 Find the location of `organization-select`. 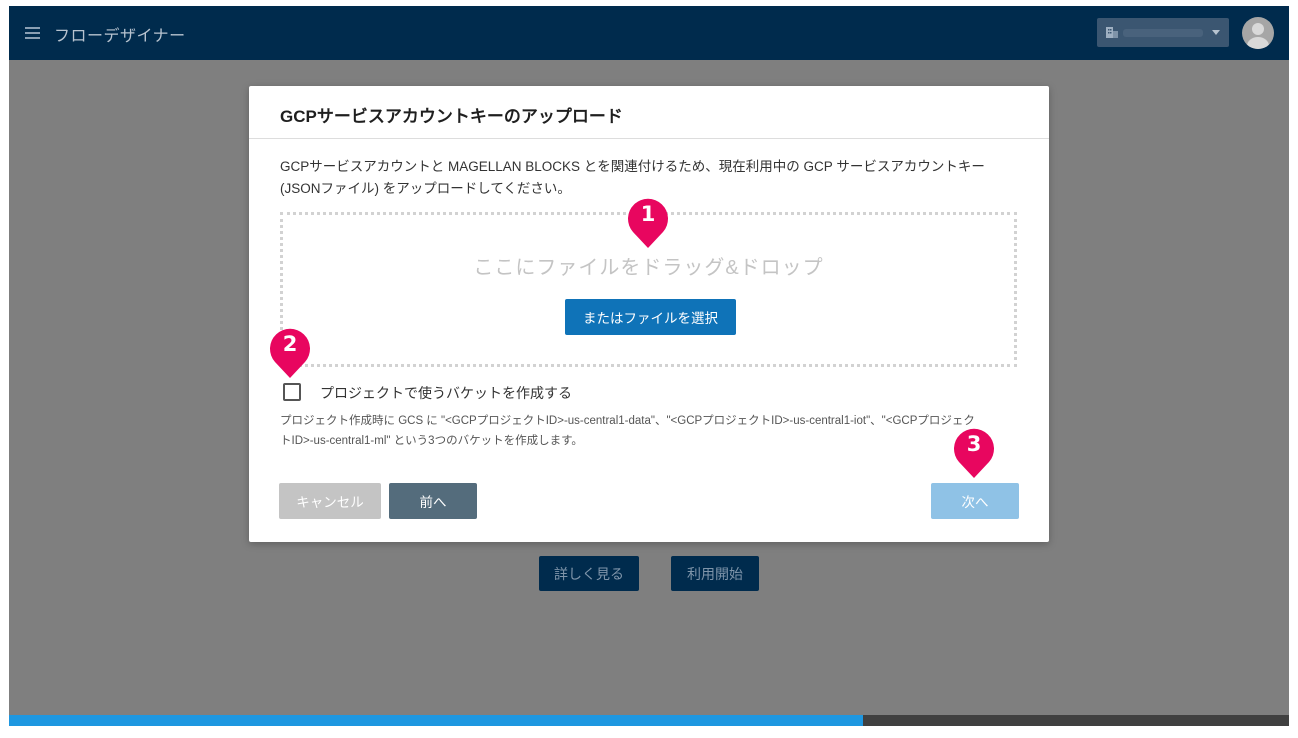

organization-select is located at coordinates (1163, 32).